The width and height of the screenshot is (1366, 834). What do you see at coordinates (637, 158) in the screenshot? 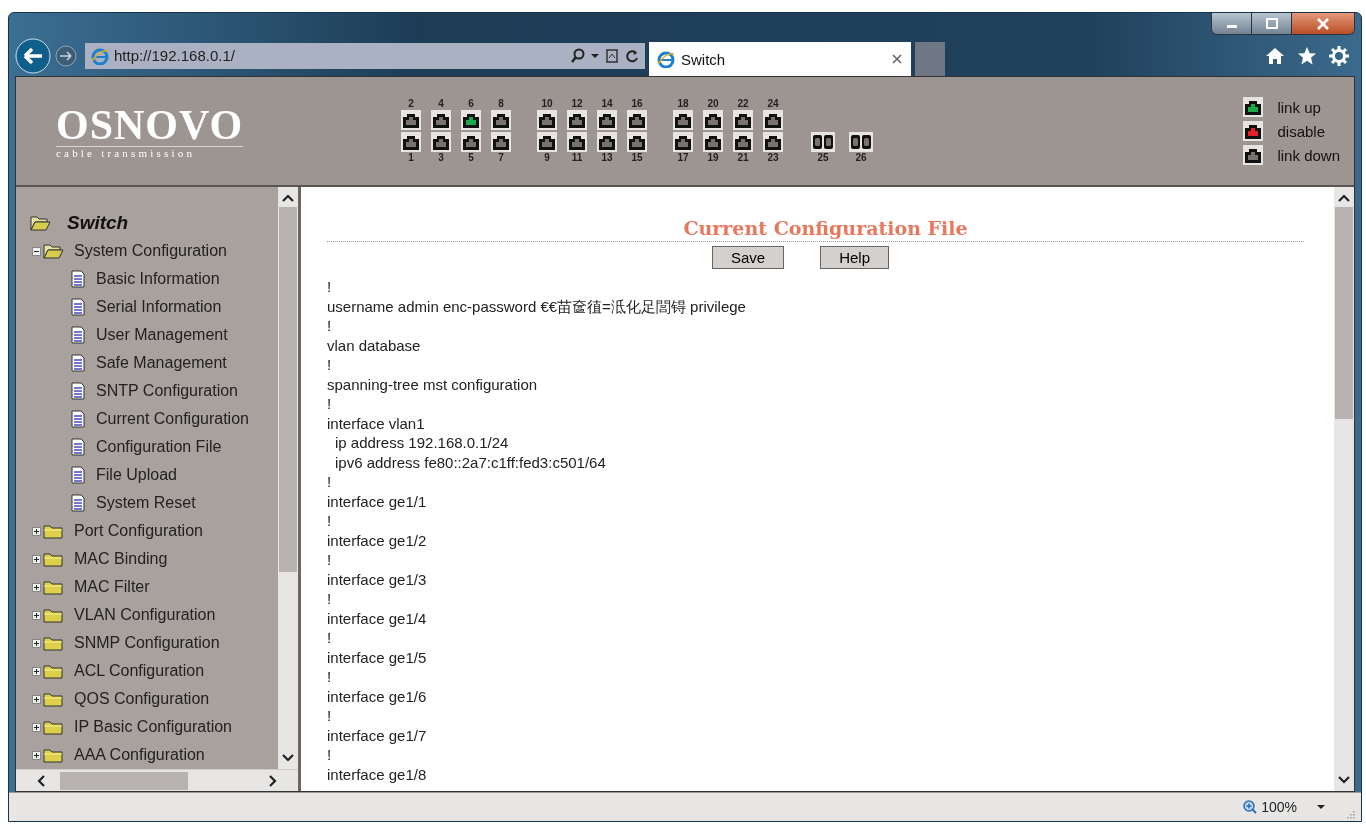
I see `port-number: 15` at bounding box center [637, 158].